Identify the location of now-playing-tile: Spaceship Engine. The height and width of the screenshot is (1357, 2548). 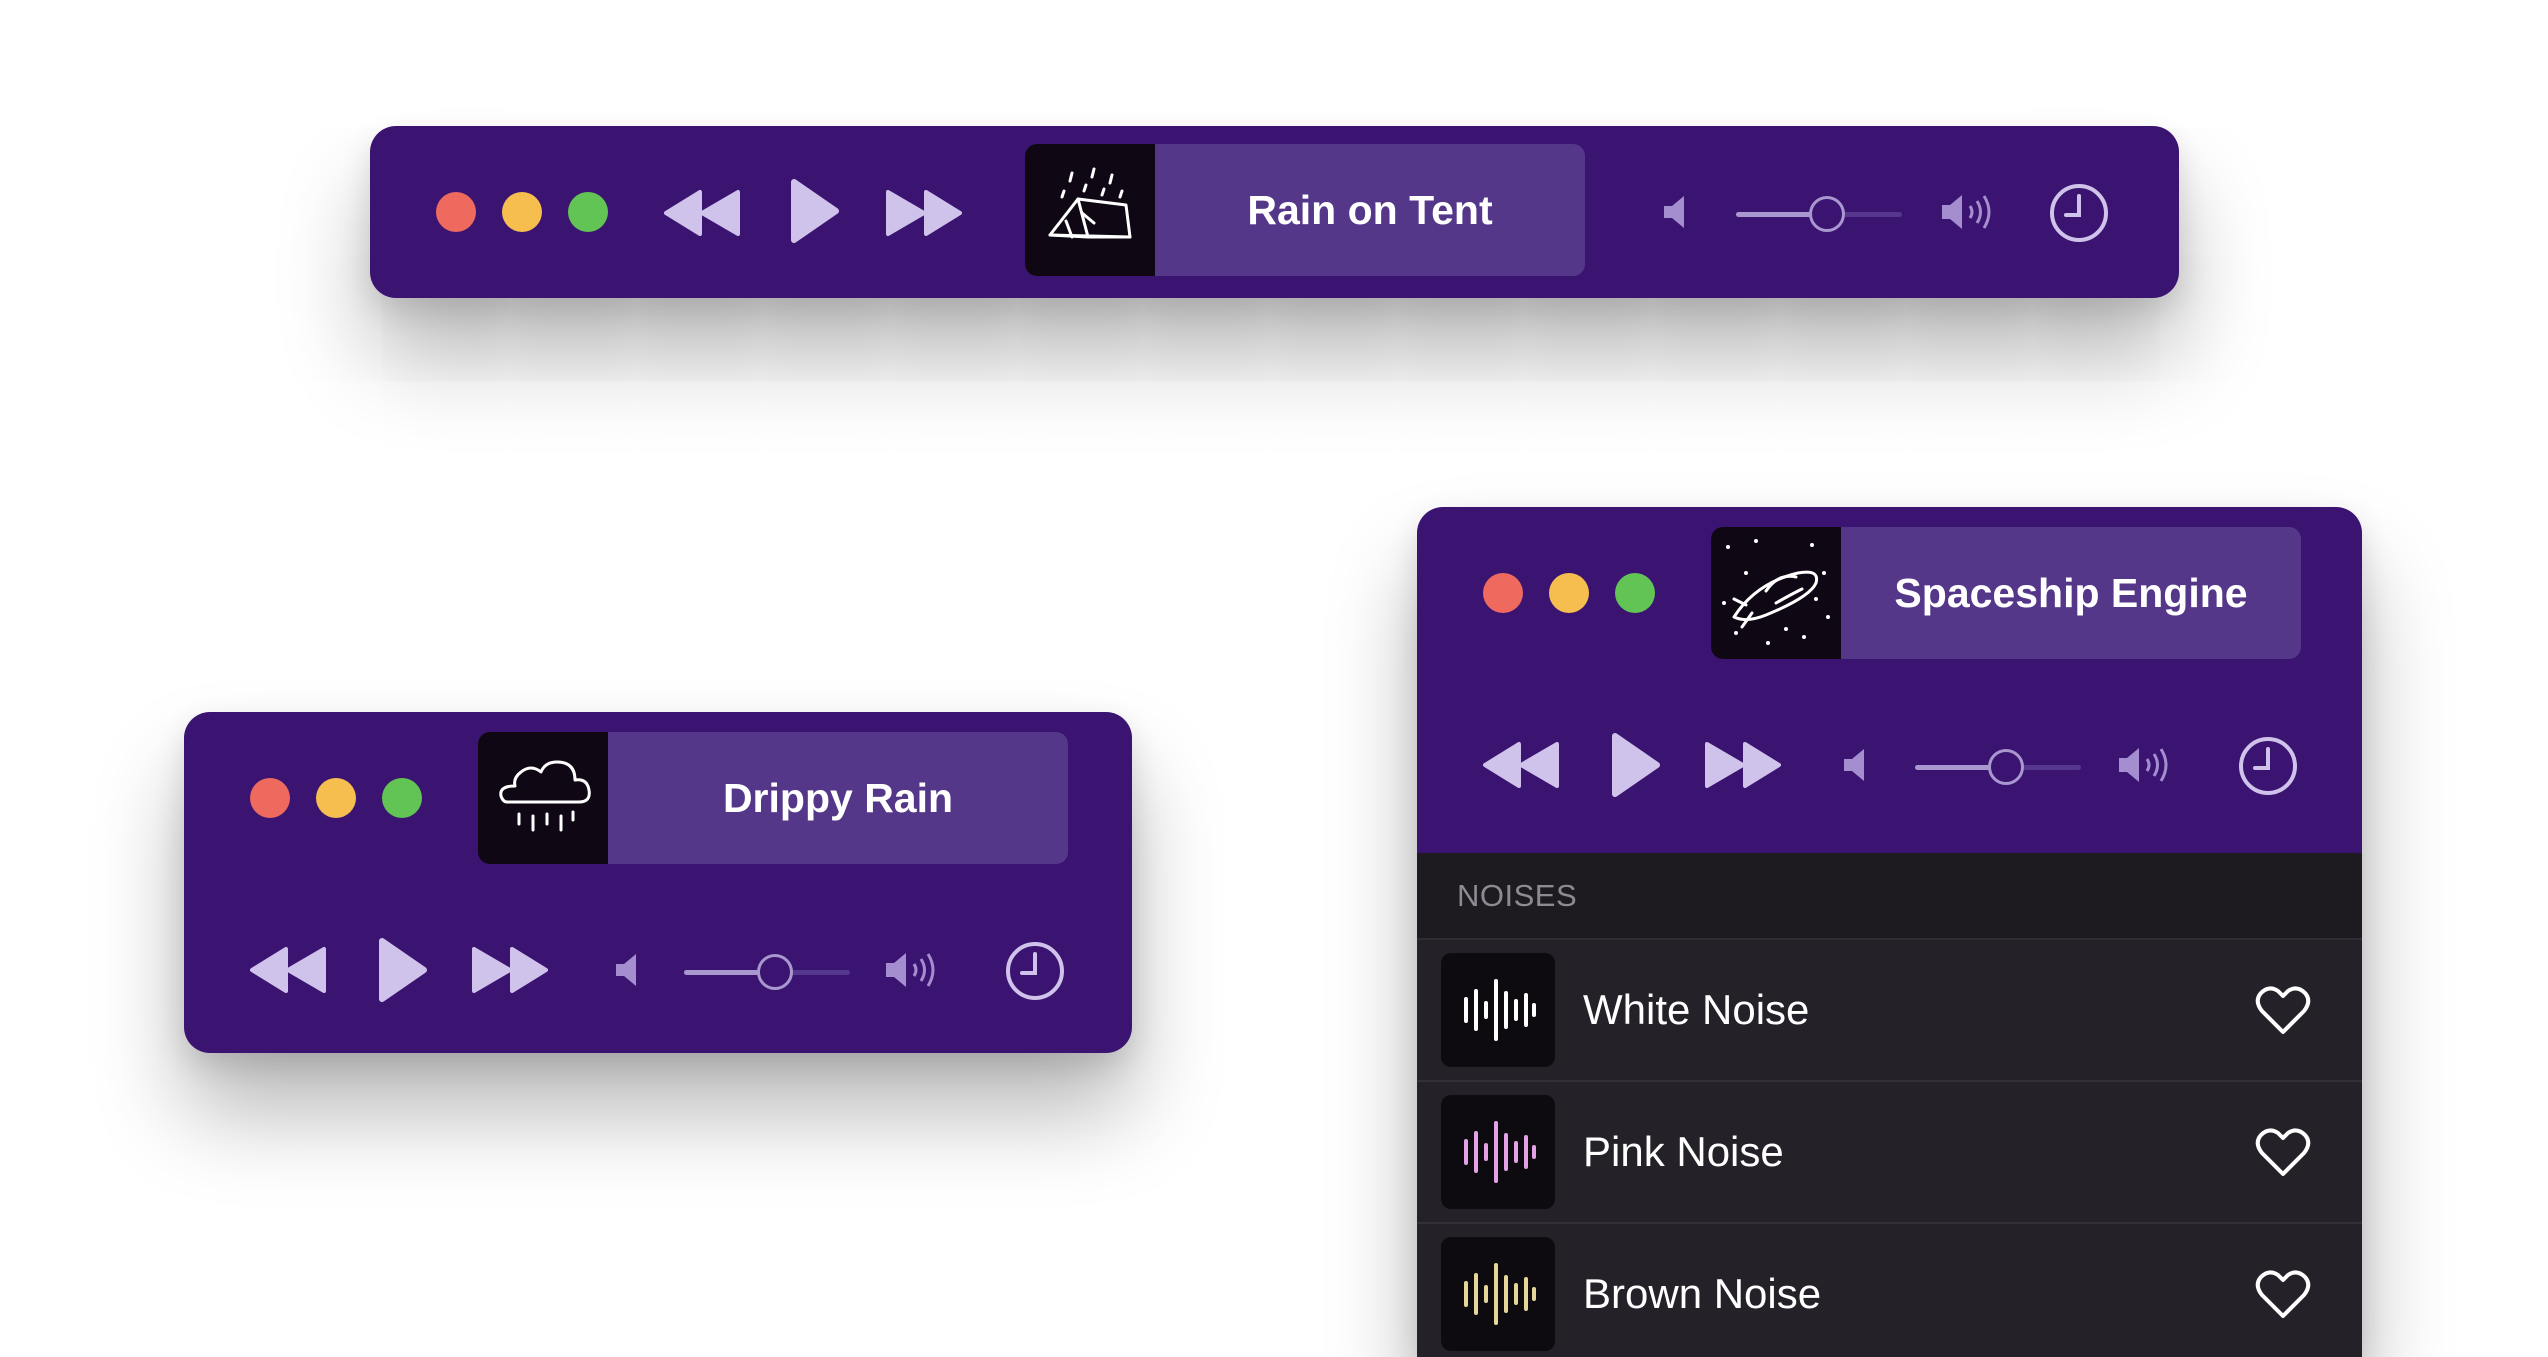
(2006, 593).